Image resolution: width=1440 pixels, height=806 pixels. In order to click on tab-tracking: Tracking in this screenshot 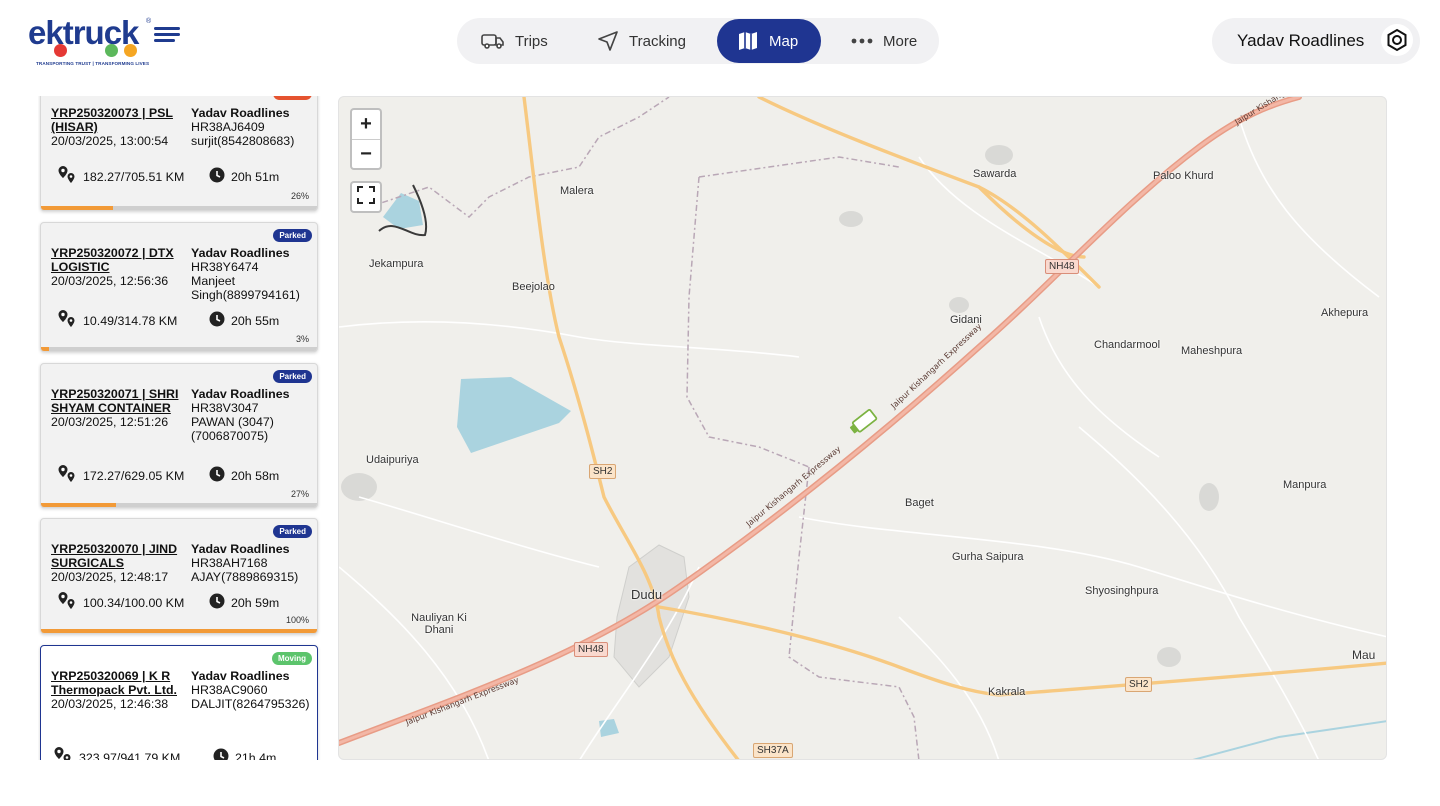, I will do `click(641, 41)`.